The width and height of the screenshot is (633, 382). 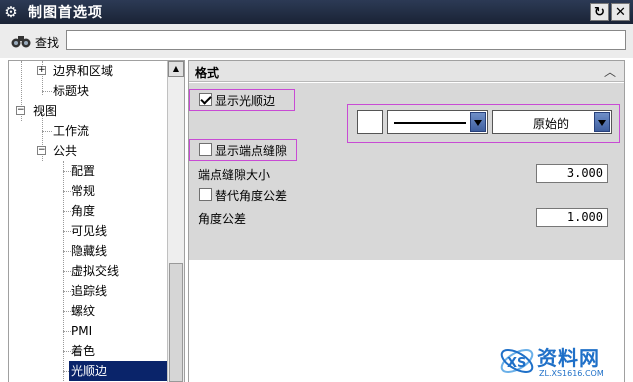 I want to click on tree-expander-common: −, so click(x=41, y=150).